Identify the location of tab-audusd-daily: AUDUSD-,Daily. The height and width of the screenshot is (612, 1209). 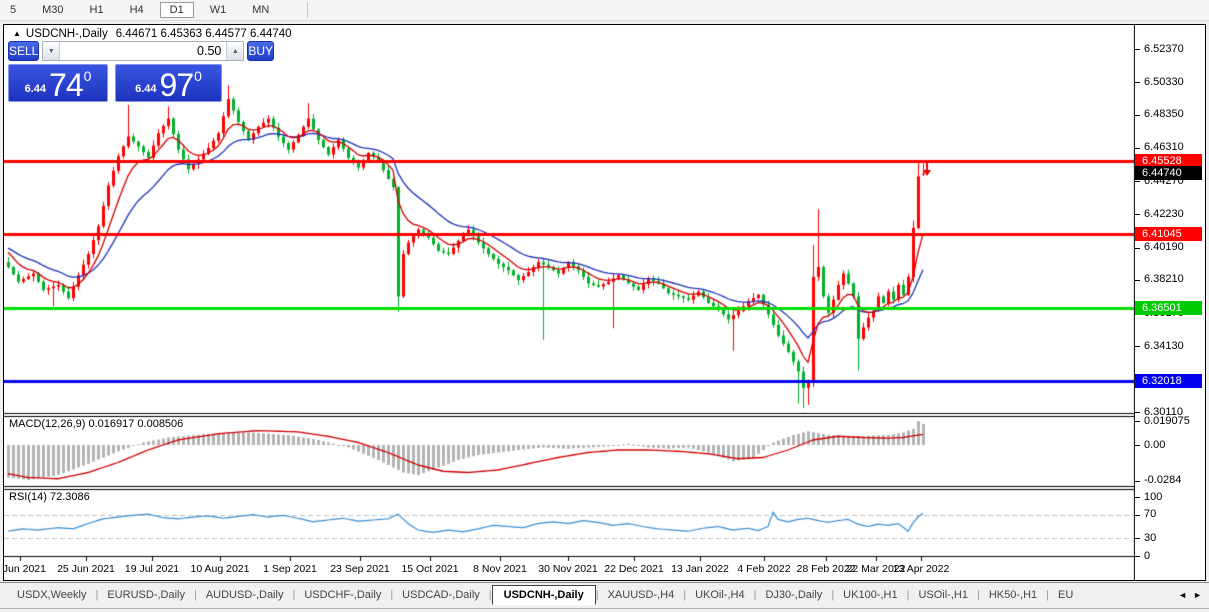
(245, 595).